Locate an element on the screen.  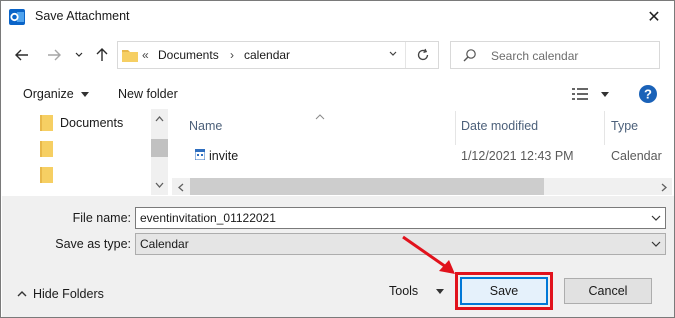
file-name-cell: invite is located at coordinates (224, 156).